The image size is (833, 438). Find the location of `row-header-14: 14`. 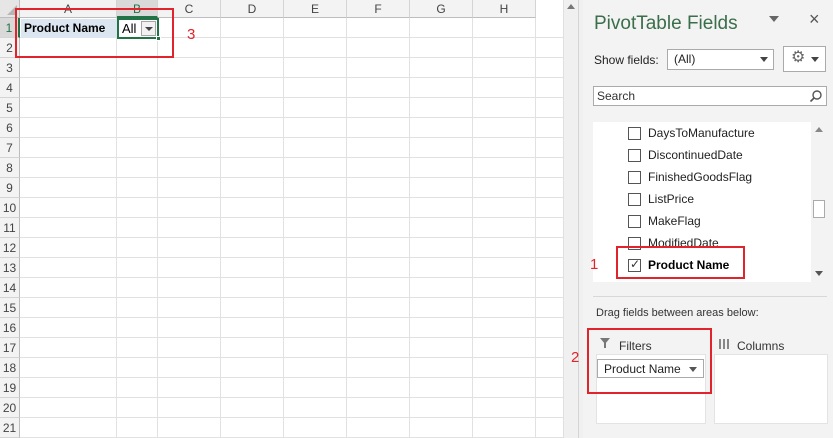

row-header-14: 14 is located at coordinates (10, 288).